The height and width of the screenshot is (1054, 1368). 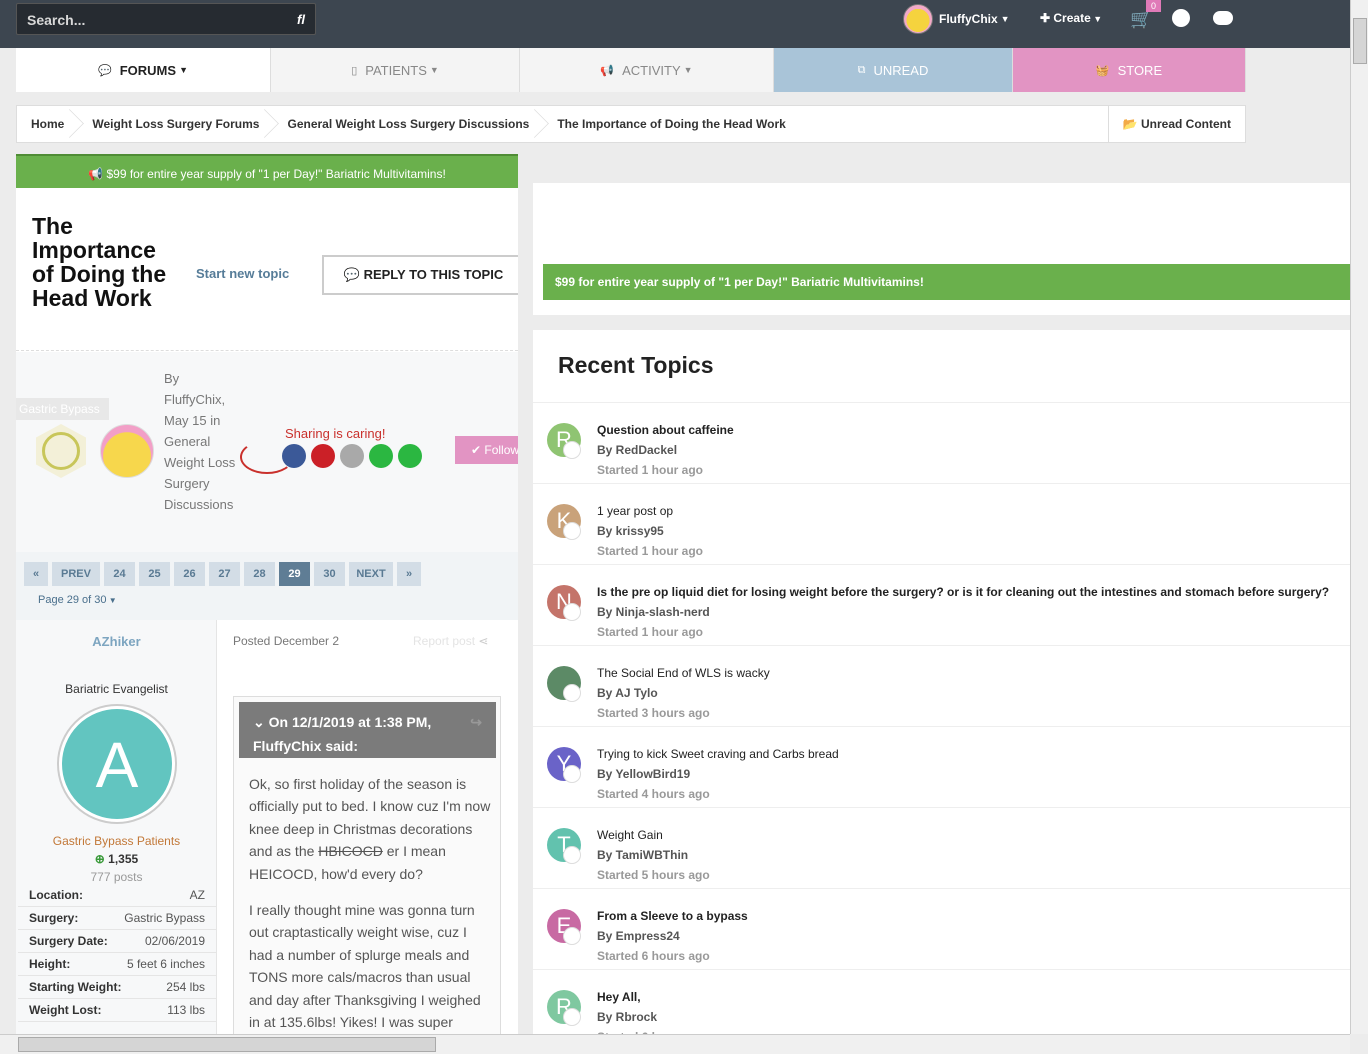 What do you see at coordinates (672, 916) in the screenshot?
I see `topic-title-link: From a Sleeve to a bypass` at bounding box center [672, 916].